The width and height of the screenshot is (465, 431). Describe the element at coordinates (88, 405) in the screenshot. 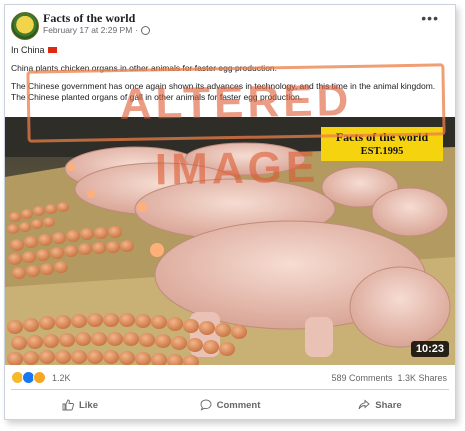

I see `like-label: Like` at that location.